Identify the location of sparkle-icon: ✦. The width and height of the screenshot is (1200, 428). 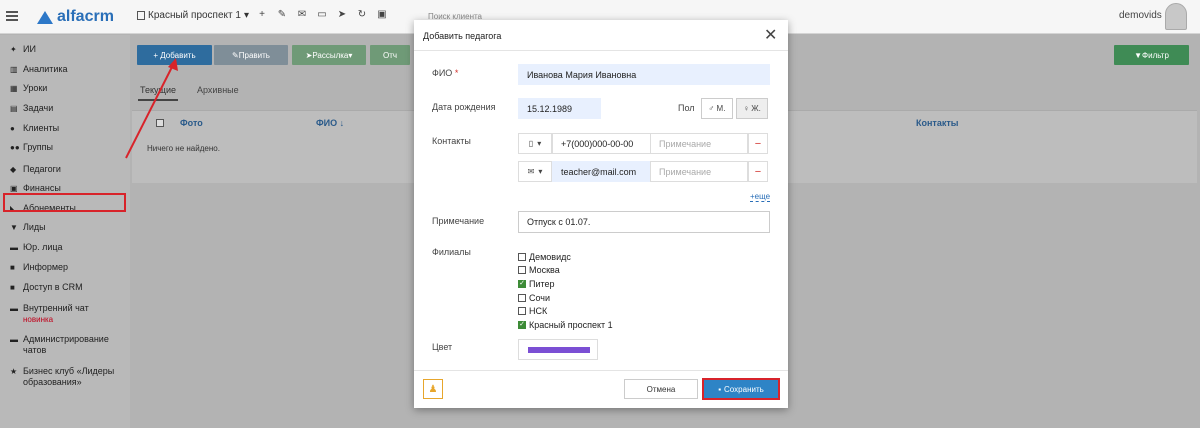
(13, 49).